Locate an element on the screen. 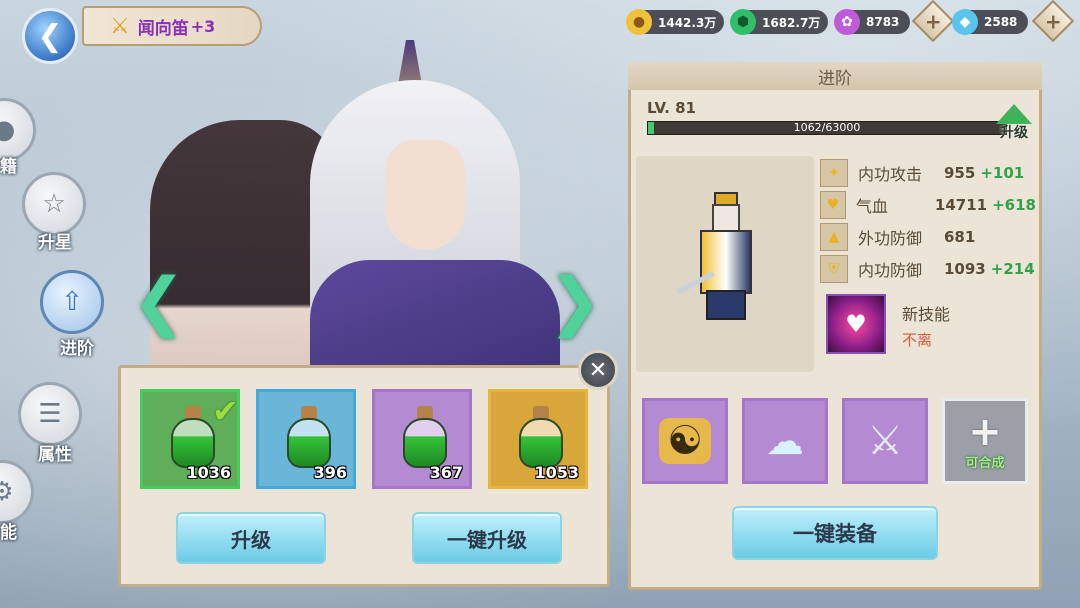  equip-slot-3: ⚔ is located at coordinates (885, 441).